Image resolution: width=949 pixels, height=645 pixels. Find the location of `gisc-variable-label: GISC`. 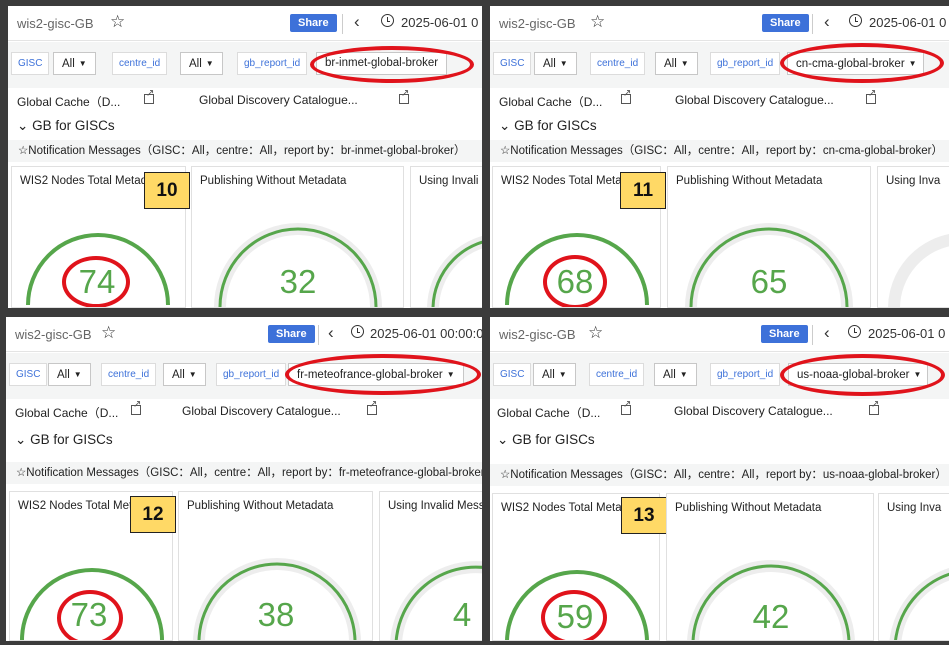

gisc-variable-label: GISC is located at coordinates (512, 374).